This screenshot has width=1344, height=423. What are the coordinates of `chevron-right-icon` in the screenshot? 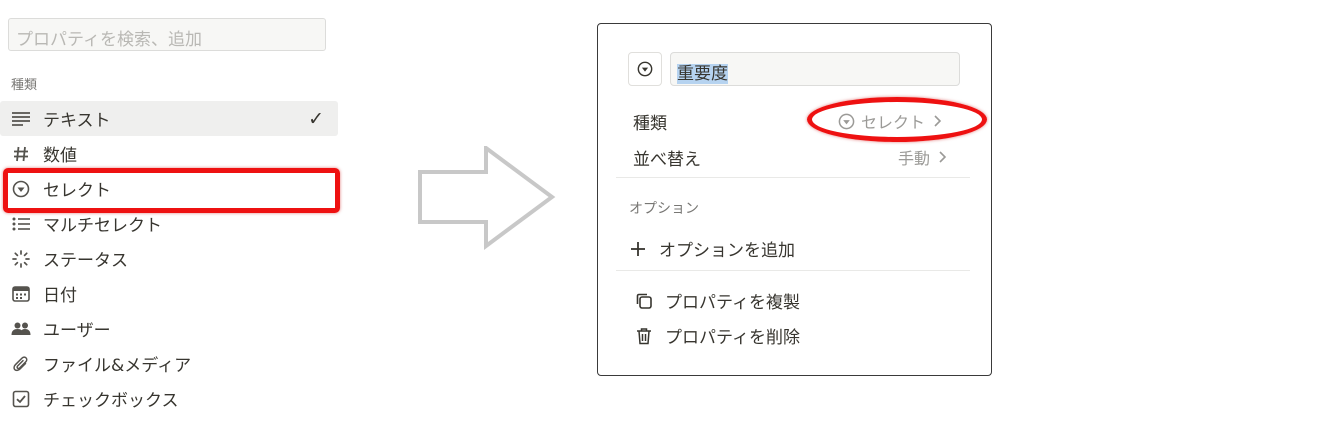 It's located at (943, 157).